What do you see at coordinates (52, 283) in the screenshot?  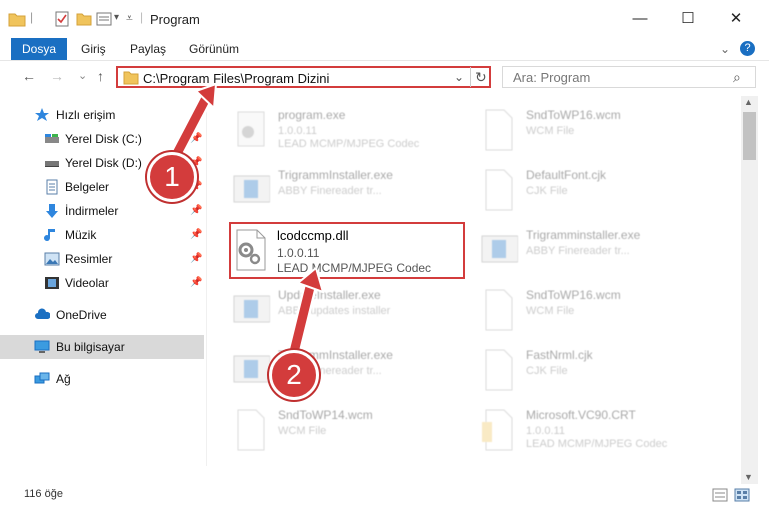 I see `film-icon` at bounding box center [52, 283].